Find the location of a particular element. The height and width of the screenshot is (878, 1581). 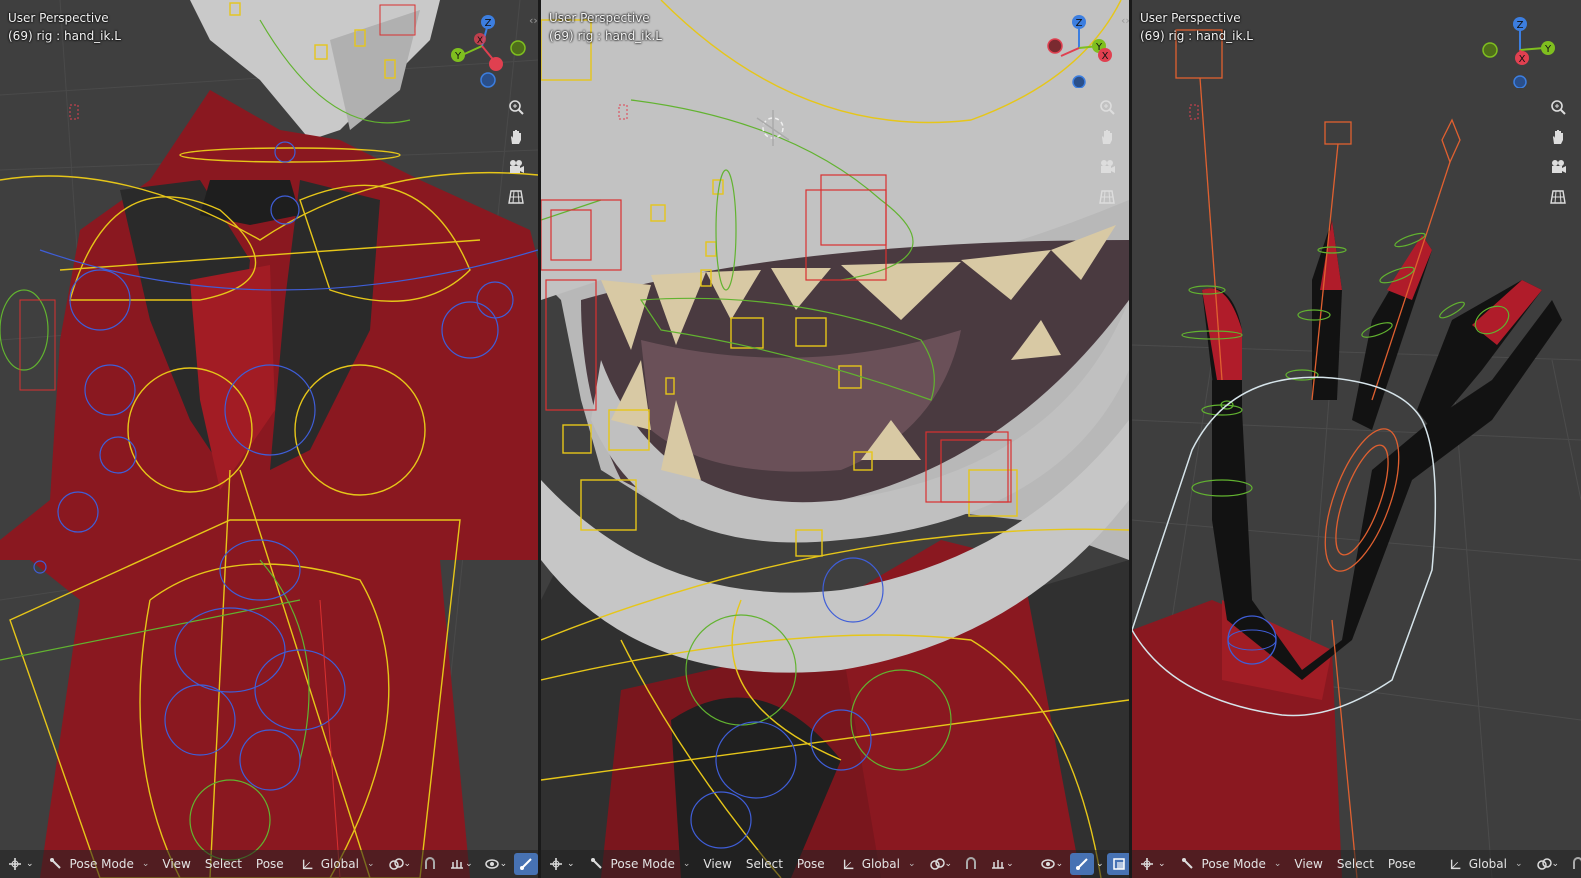

viewport-header: ⌄ Pose Mode ⌄ View Select Pose Global ⌄ ⌄ is located at coordinates (1356, 864).